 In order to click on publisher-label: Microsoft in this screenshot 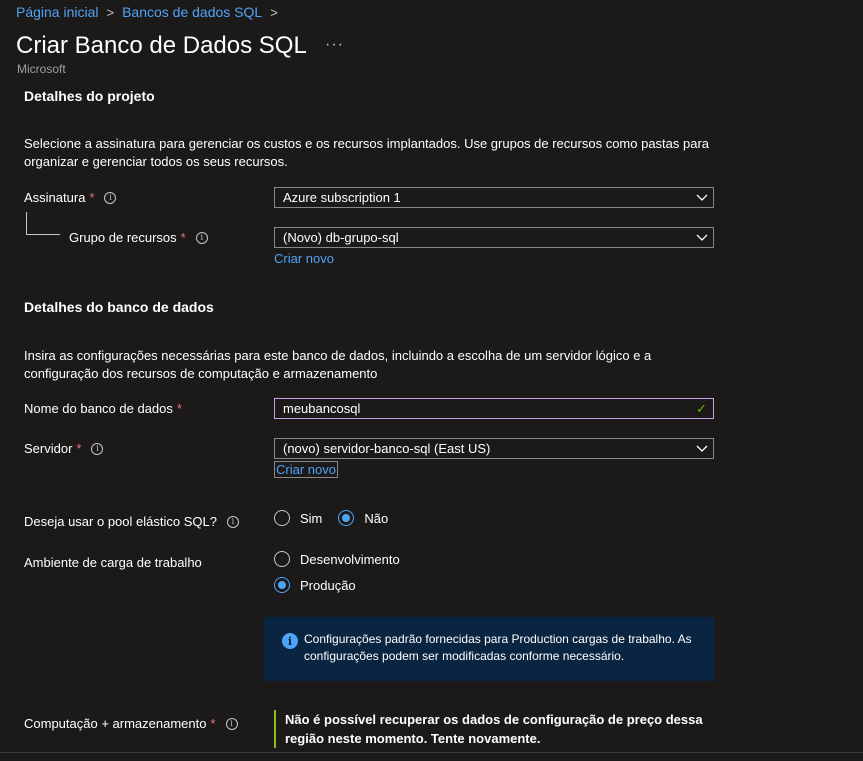, I will do `click(41, 69)`.